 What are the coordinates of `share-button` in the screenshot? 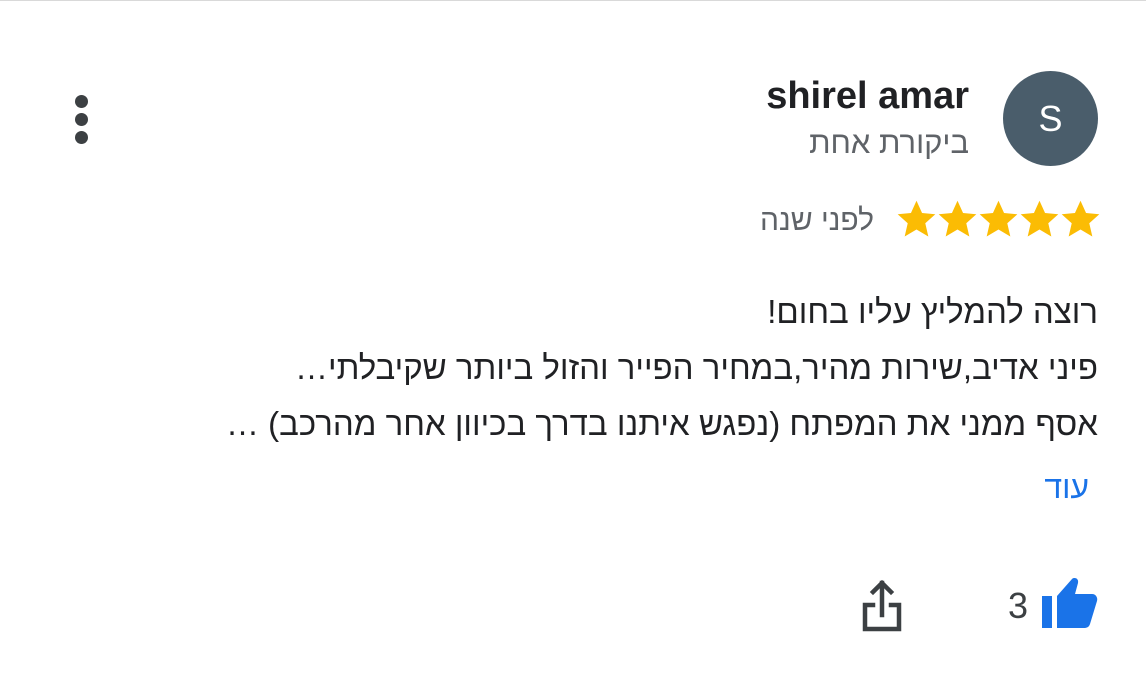 It's located at (882, 605).